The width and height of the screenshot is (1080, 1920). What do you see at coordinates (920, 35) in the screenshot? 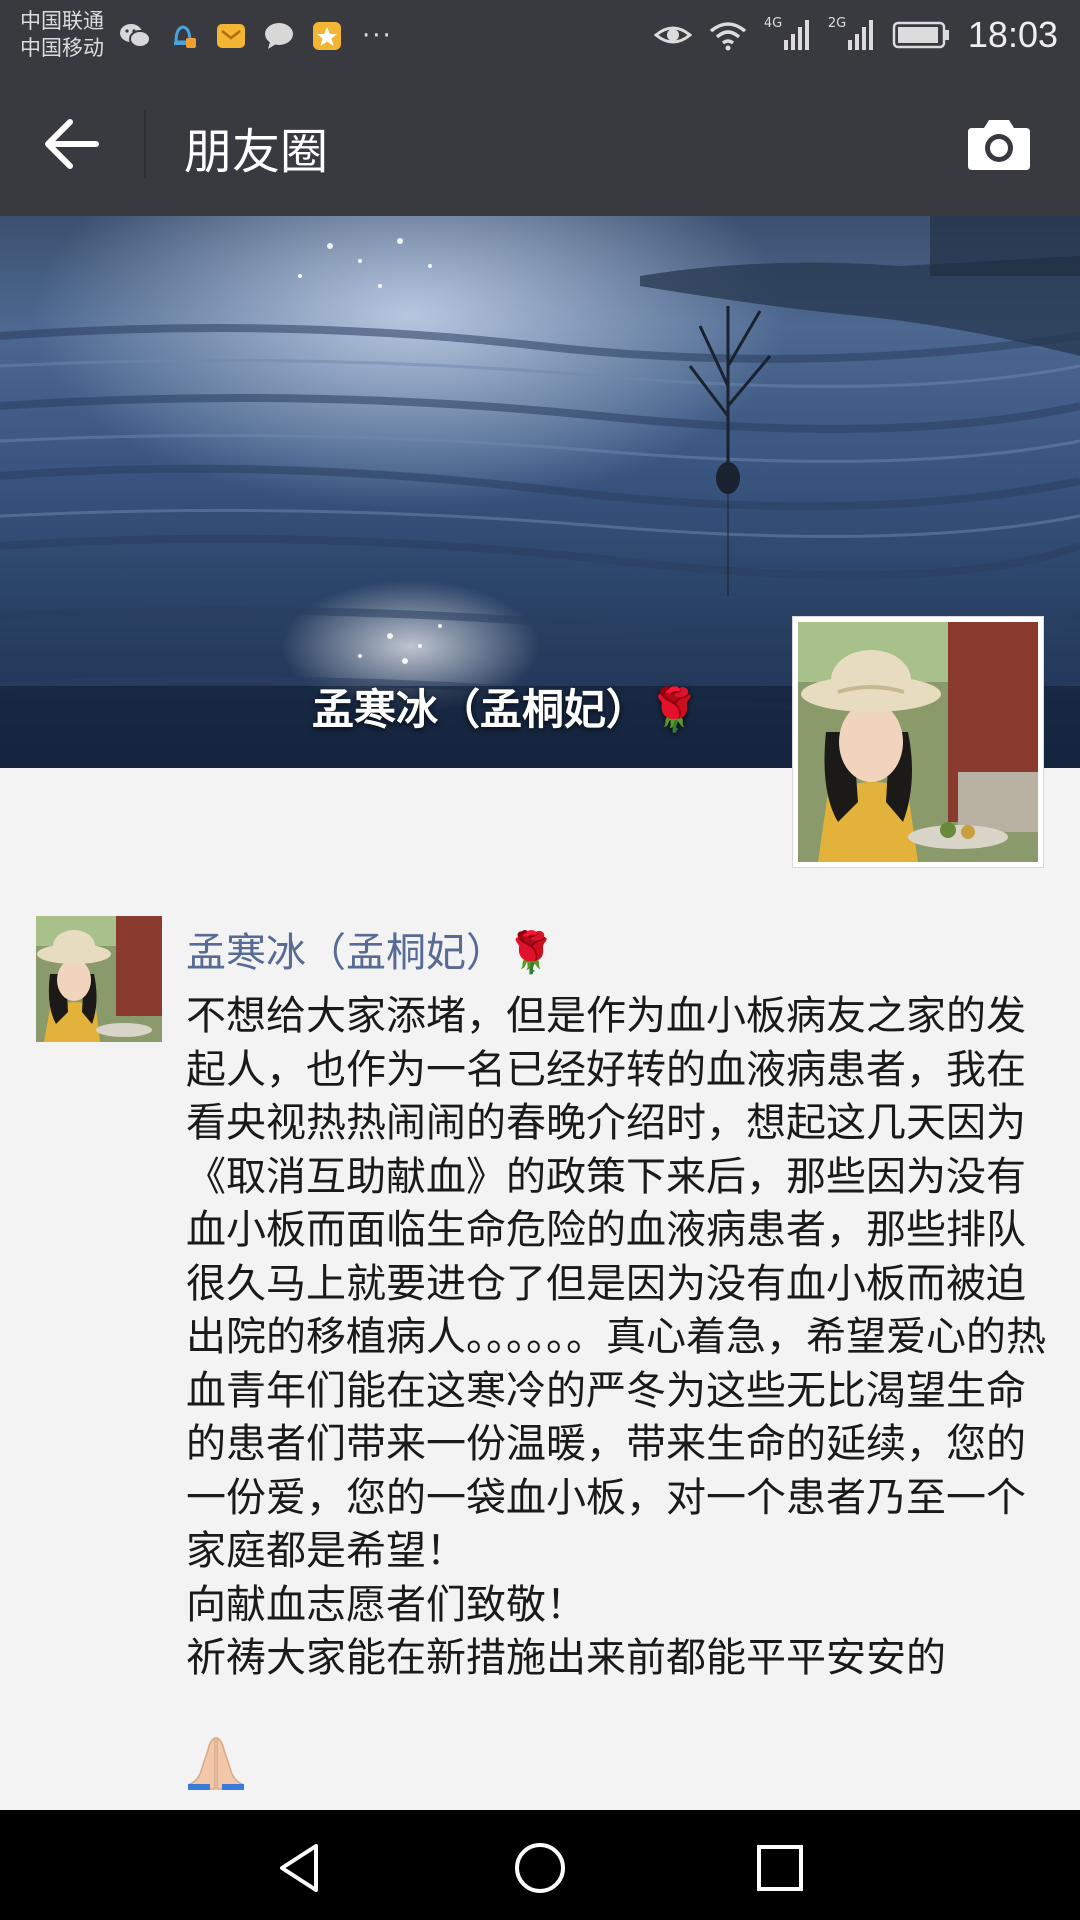
I see `battery-icon` at bounding box center [920, 35].